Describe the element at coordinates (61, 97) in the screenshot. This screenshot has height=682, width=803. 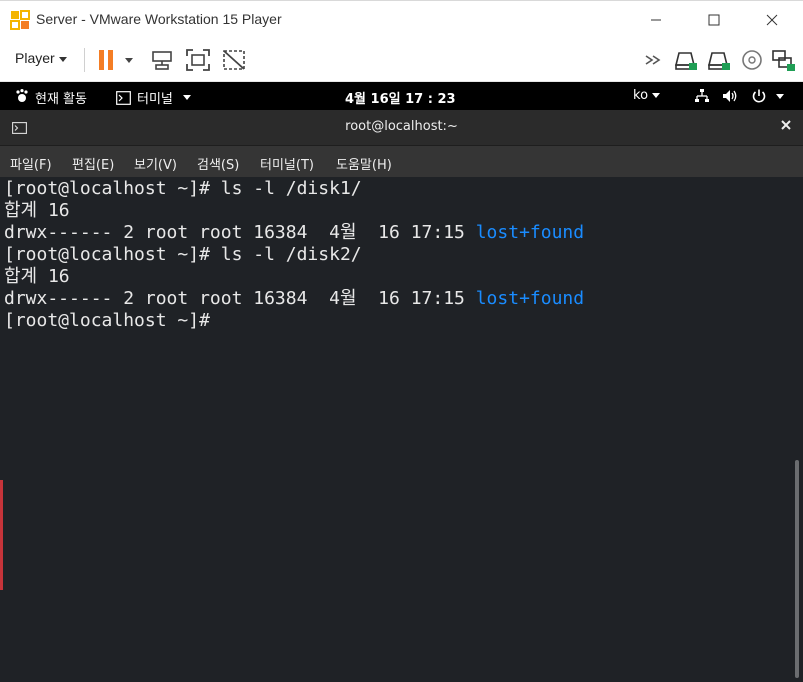
I see `activities-button: 현재 활동` at that location.